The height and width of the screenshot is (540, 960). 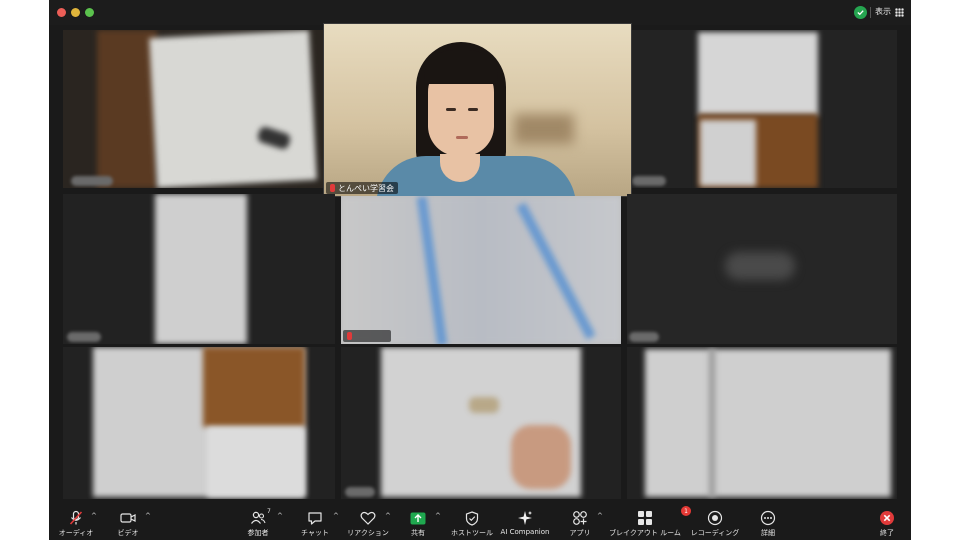 I want to click on apps-options-caret: ^, so click(x=600, y=516).